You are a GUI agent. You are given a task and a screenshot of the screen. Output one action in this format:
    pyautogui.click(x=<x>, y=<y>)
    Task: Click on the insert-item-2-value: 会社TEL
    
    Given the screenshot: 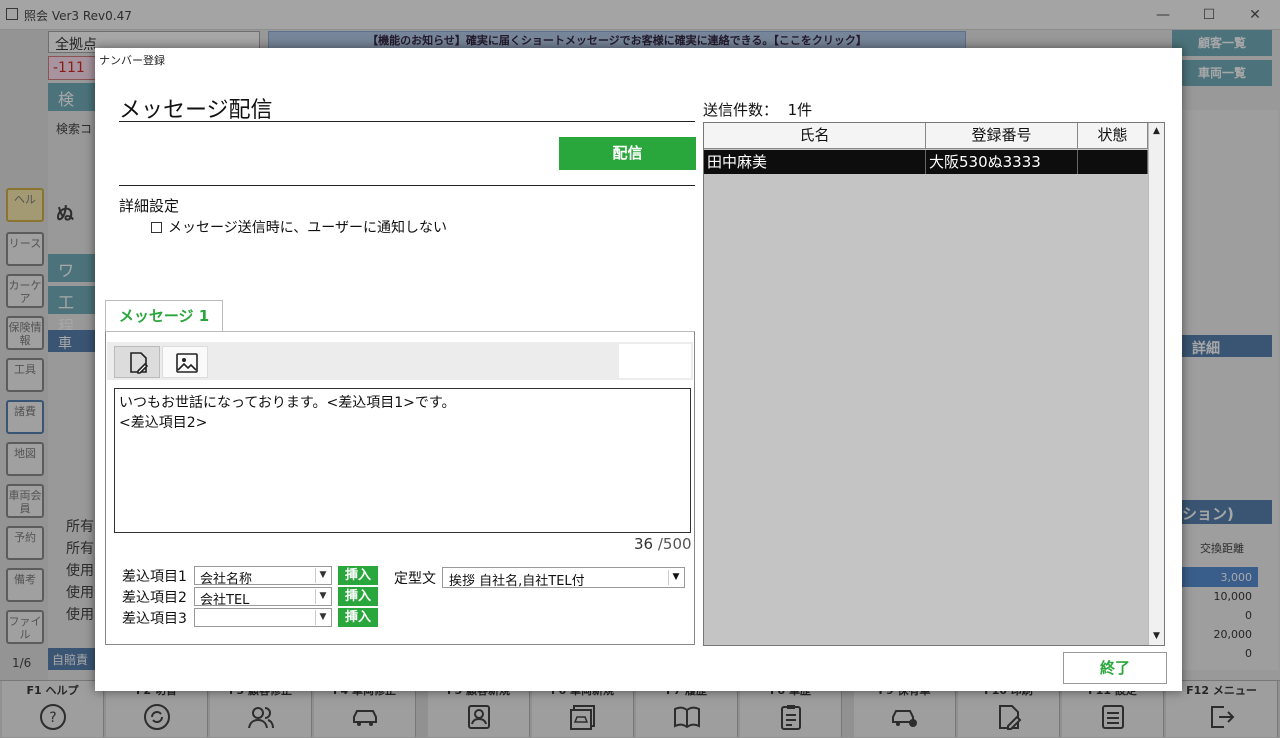 What is the action you would take?
    pyautogui.click(x=225, y=600)
    